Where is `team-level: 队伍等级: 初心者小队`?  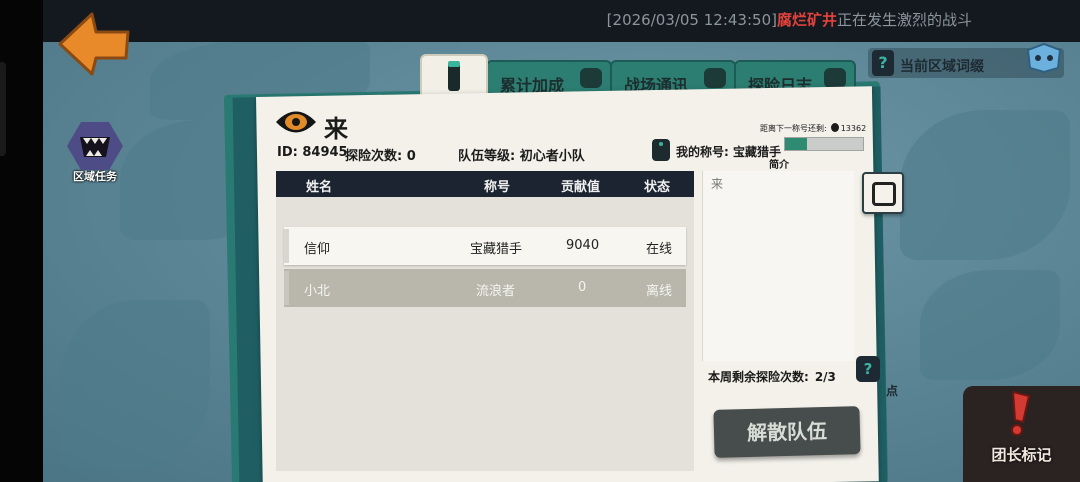 team-level: 队伍等级: 初心者小队 is located at coordinates (521, 156).